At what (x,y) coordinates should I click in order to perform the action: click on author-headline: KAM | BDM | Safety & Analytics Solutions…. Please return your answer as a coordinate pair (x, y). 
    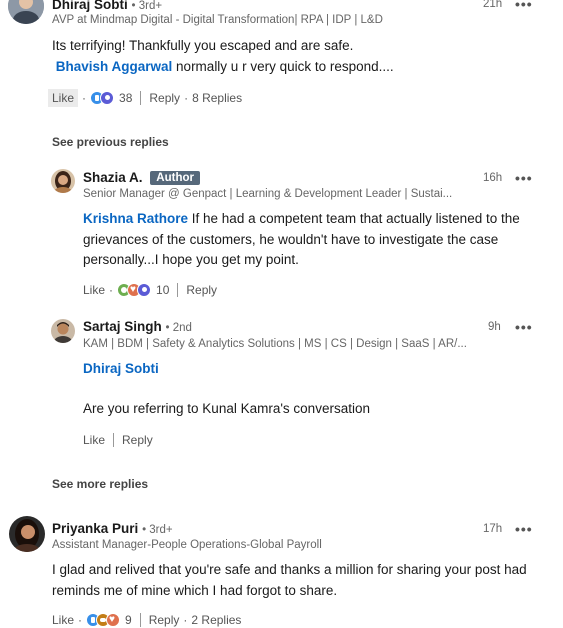
    Looking at the image, I should click on (275, 344).